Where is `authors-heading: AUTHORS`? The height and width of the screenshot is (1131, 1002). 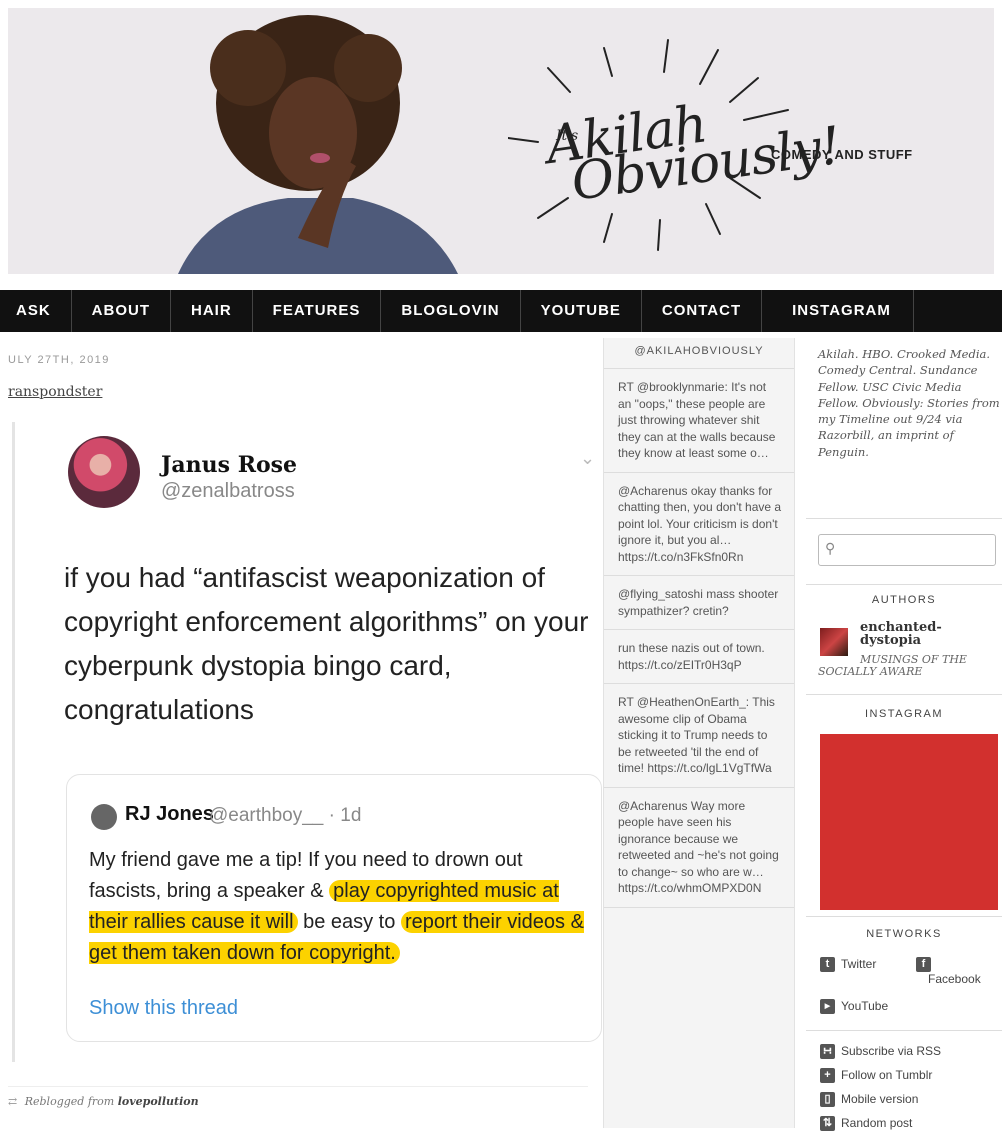 authors-heading: AUTHORS is located at coordinates (904, 600).